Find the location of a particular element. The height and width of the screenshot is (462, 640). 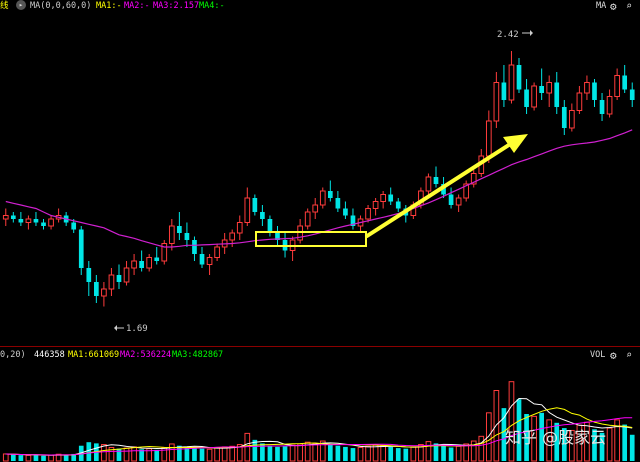

low-price-label: 1.69 is located at coordinates (137, 329).